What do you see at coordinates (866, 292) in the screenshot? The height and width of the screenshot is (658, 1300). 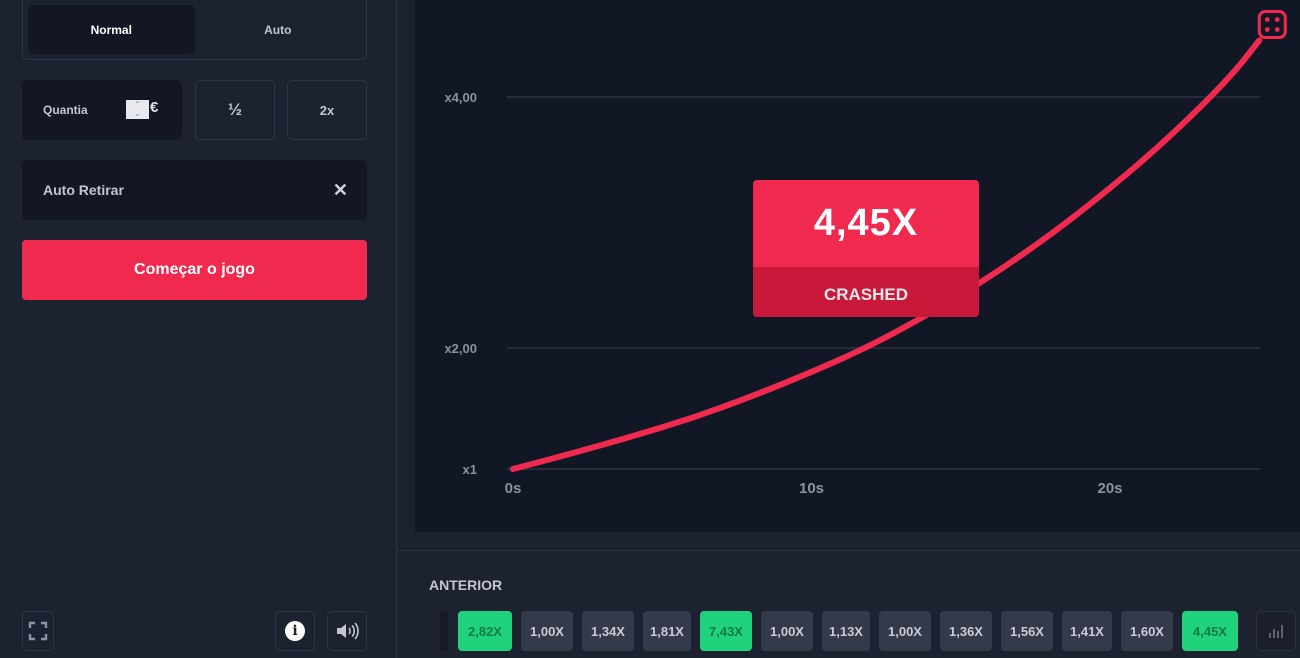 I see `crash-status: CRASHED` at bounding box center [866, 292].